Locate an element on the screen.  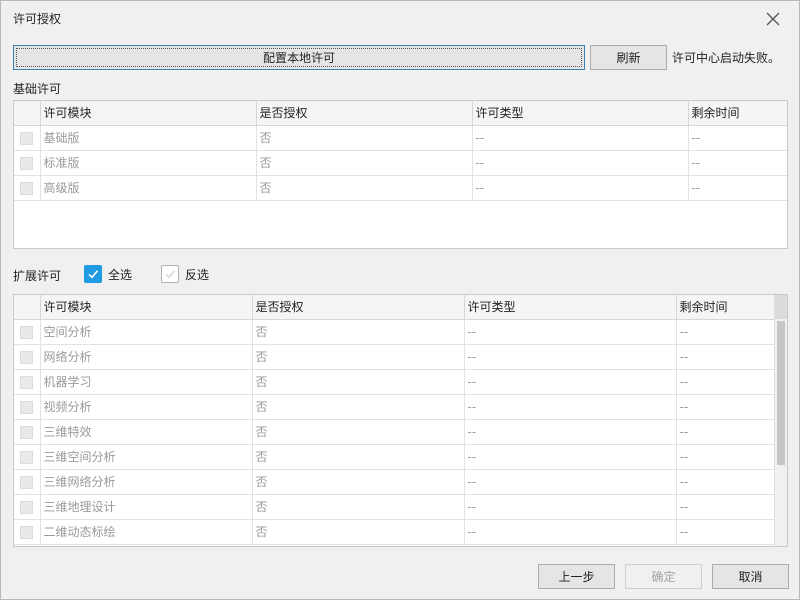
table-row: 三维特效 否 -- -- is located at coordinates (395, 432).